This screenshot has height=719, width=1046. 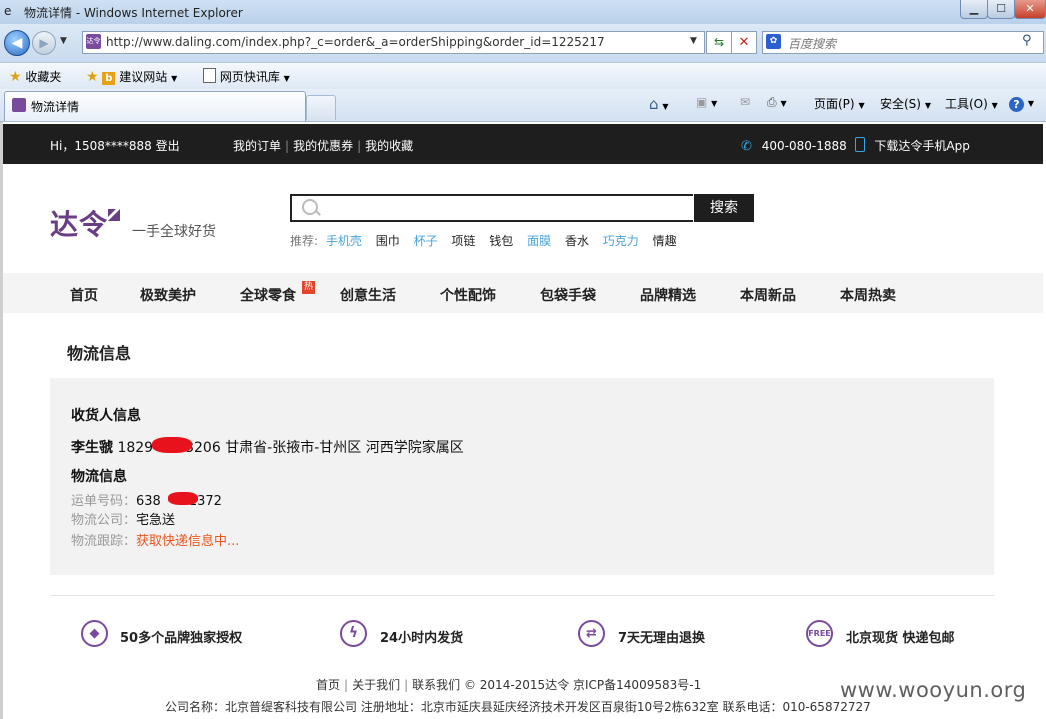 What do you see at coordinates (123, 518) in the screenshot?
I see `company-row: 物流公司：宅急送` at bounding box center [123, 518].